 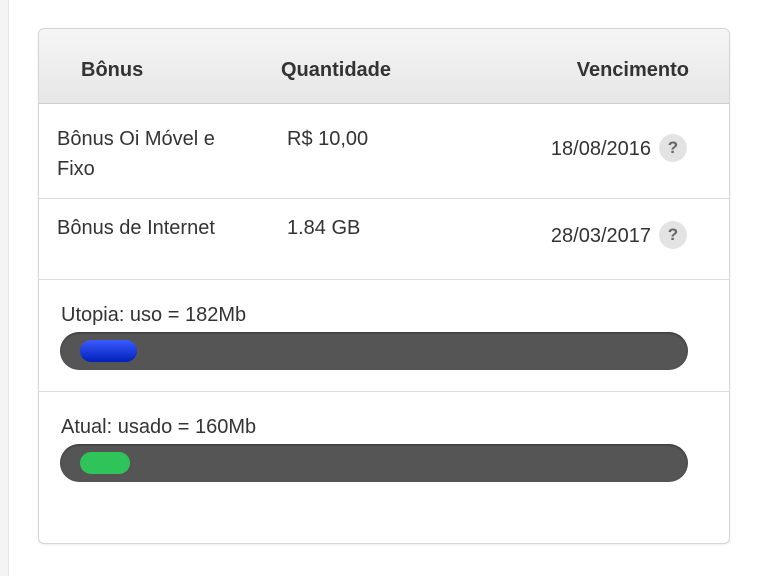 What do you see at coordinates (112, 70) in the screenshot?
I see `header-bonus: Bônus` at bounding box center [112, 70].